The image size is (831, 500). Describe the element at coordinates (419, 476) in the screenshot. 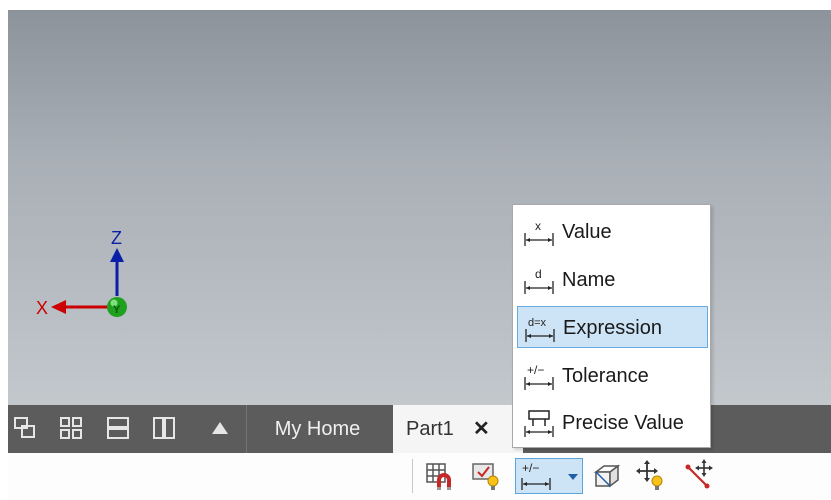

I see `bottom-toolbar: +/−` at that location.